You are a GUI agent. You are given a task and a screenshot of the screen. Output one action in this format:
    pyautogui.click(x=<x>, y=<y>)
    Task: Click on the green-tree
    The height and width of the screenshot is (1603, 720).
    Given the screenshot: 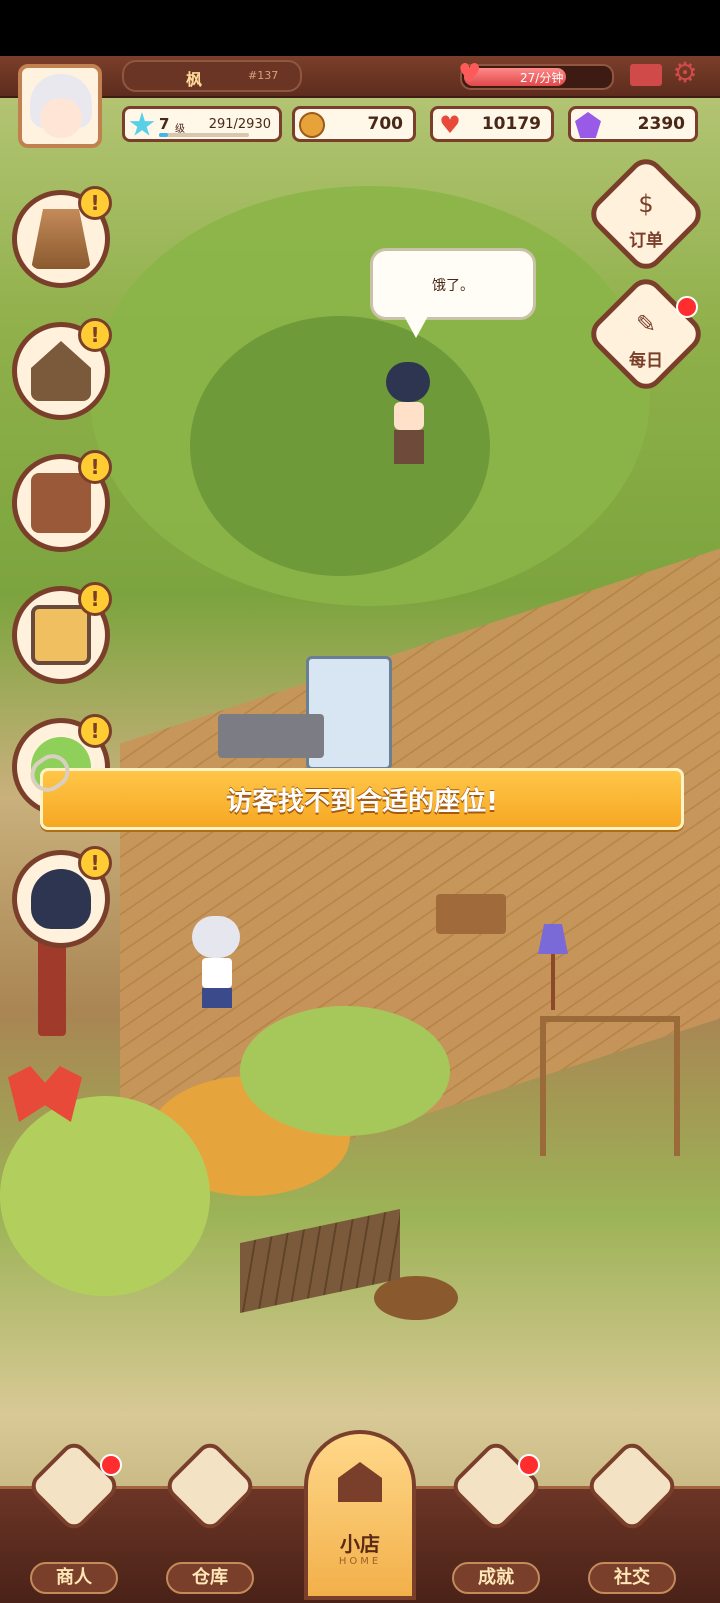 What is the action you would take?
    pyautogui.click(x=345, y=1071)
    